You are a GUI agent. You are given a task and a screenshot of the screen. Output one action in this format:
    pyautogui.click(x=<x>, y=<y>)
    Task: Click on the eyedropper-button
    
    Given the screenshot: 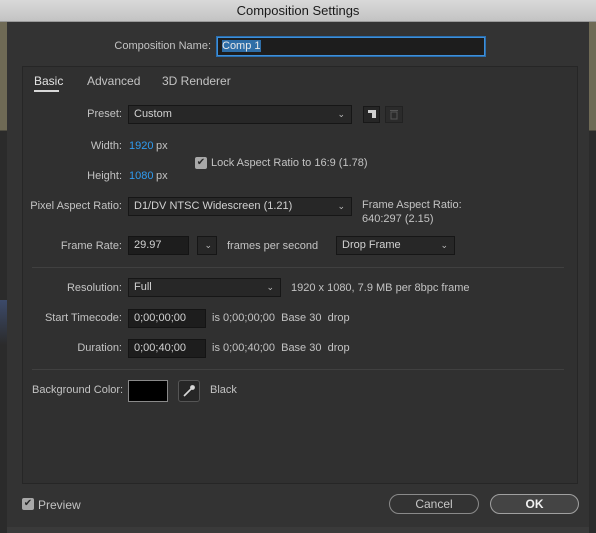 What is the action you would take?
    pyautogui.click(x=189, y=391)
    